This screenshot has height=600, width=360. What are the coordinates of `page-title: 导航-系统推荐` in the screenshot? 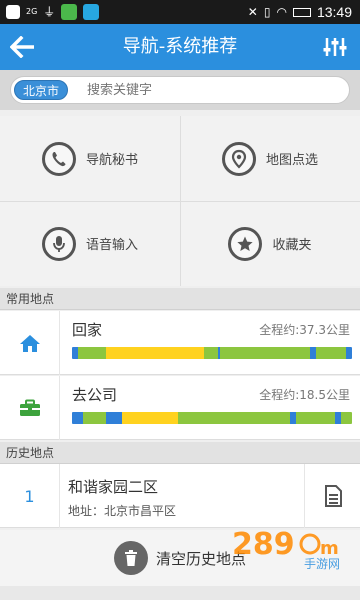 It's located at (180, 46).